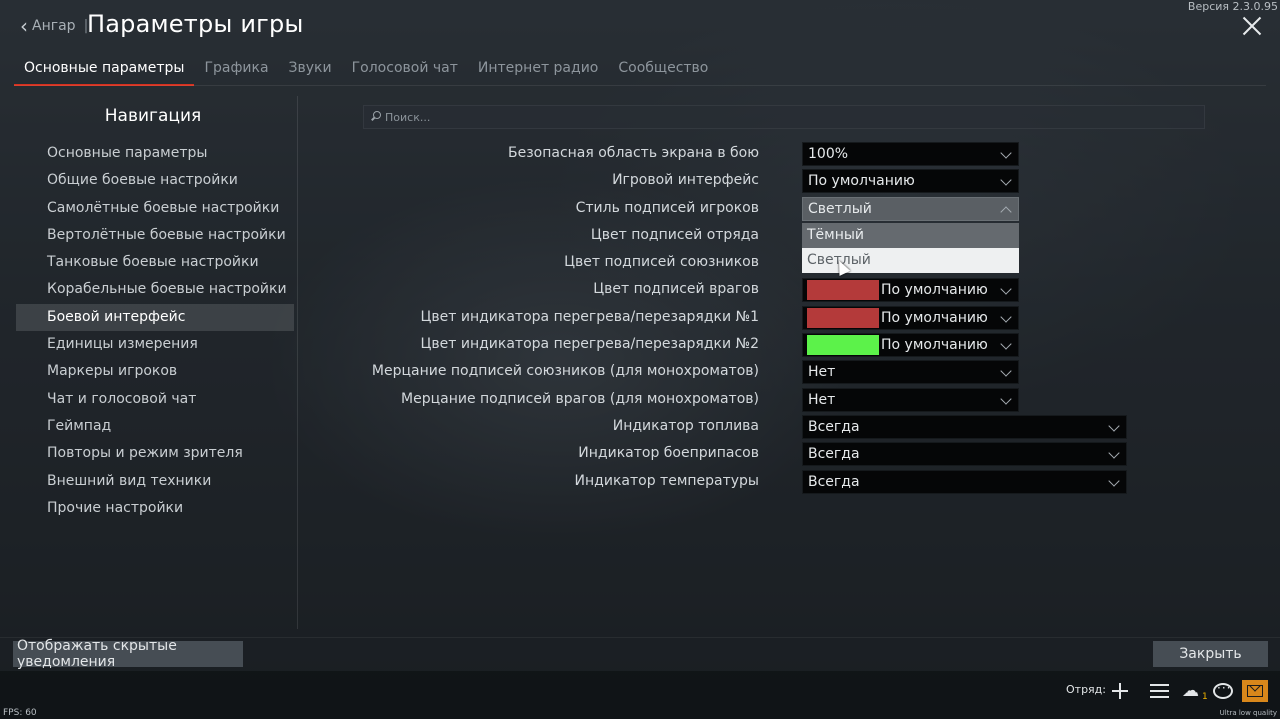  I want to click on fps-counter: FPS: 60, so click(20, 713).